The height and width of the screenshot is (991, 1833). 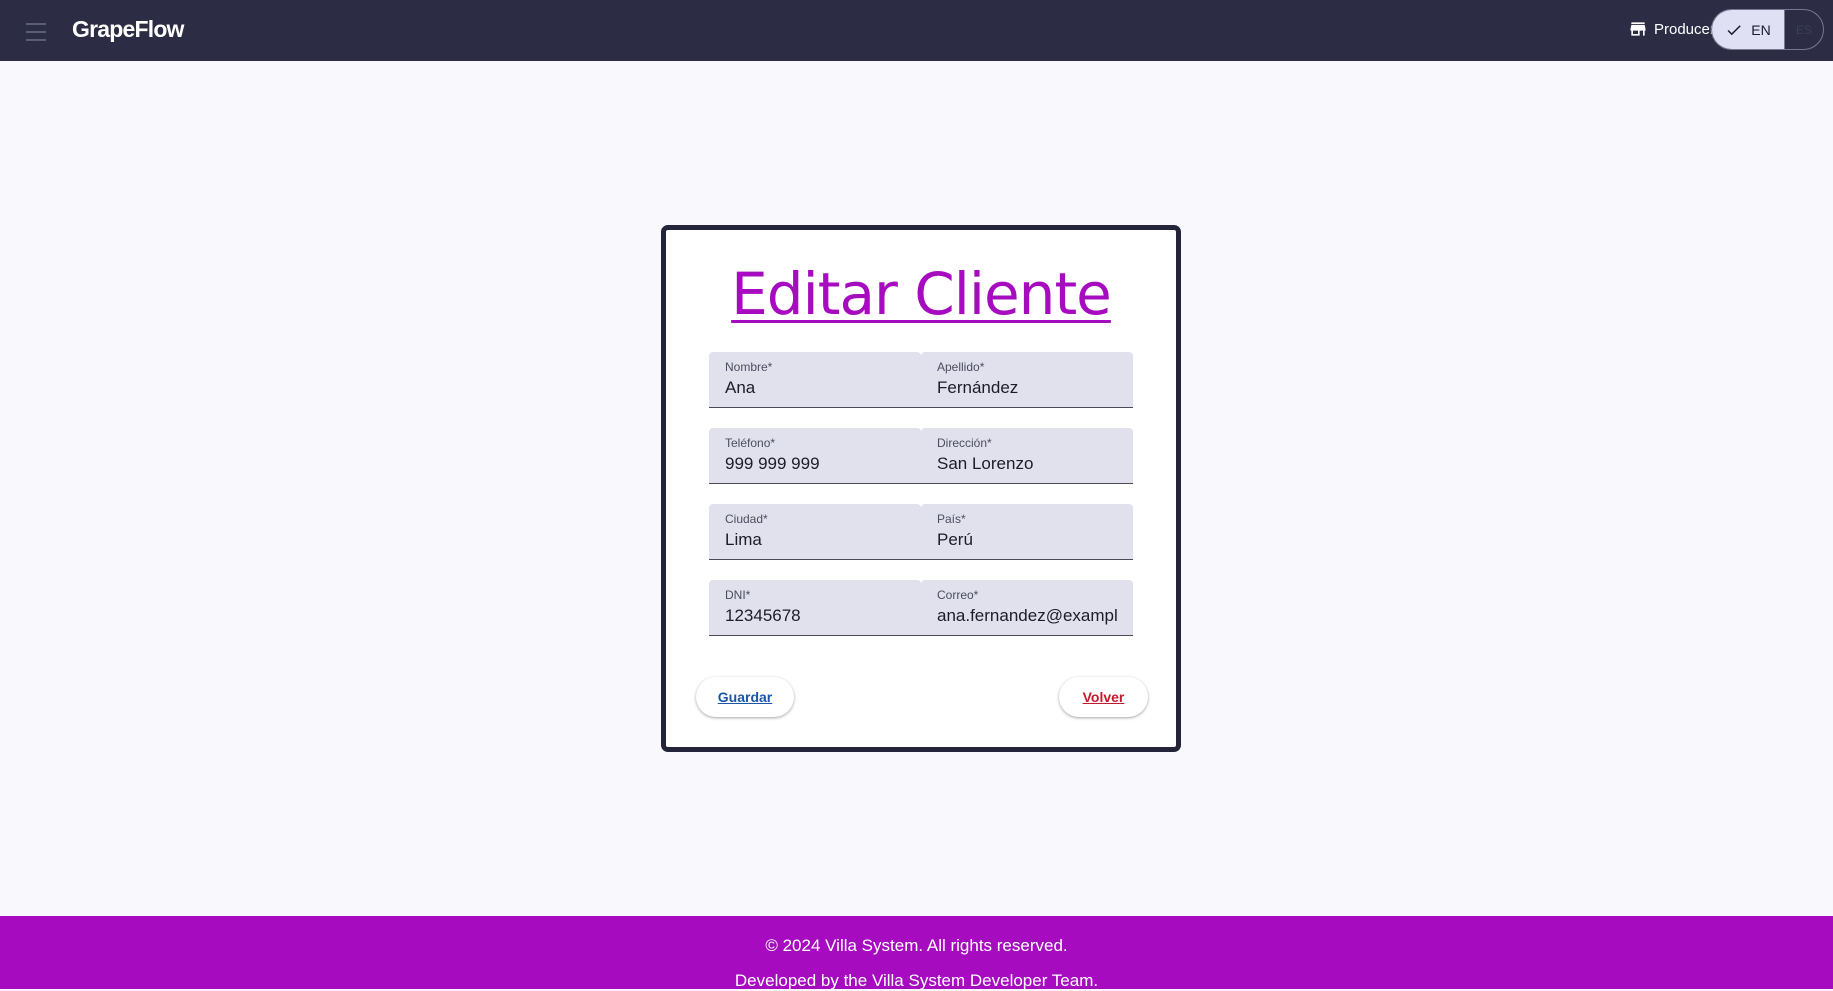 I want to click on lang-es-option: ES, so click(x=1803, y=29).